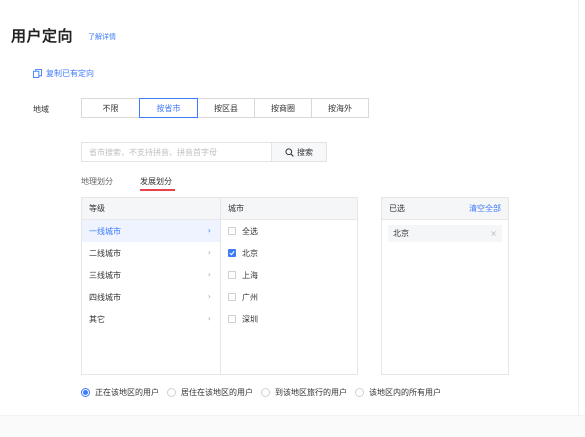  What do you see at coordinates (85, 392) in the screenshot?
I see `radio-selected` at bounding box center [85, 392].